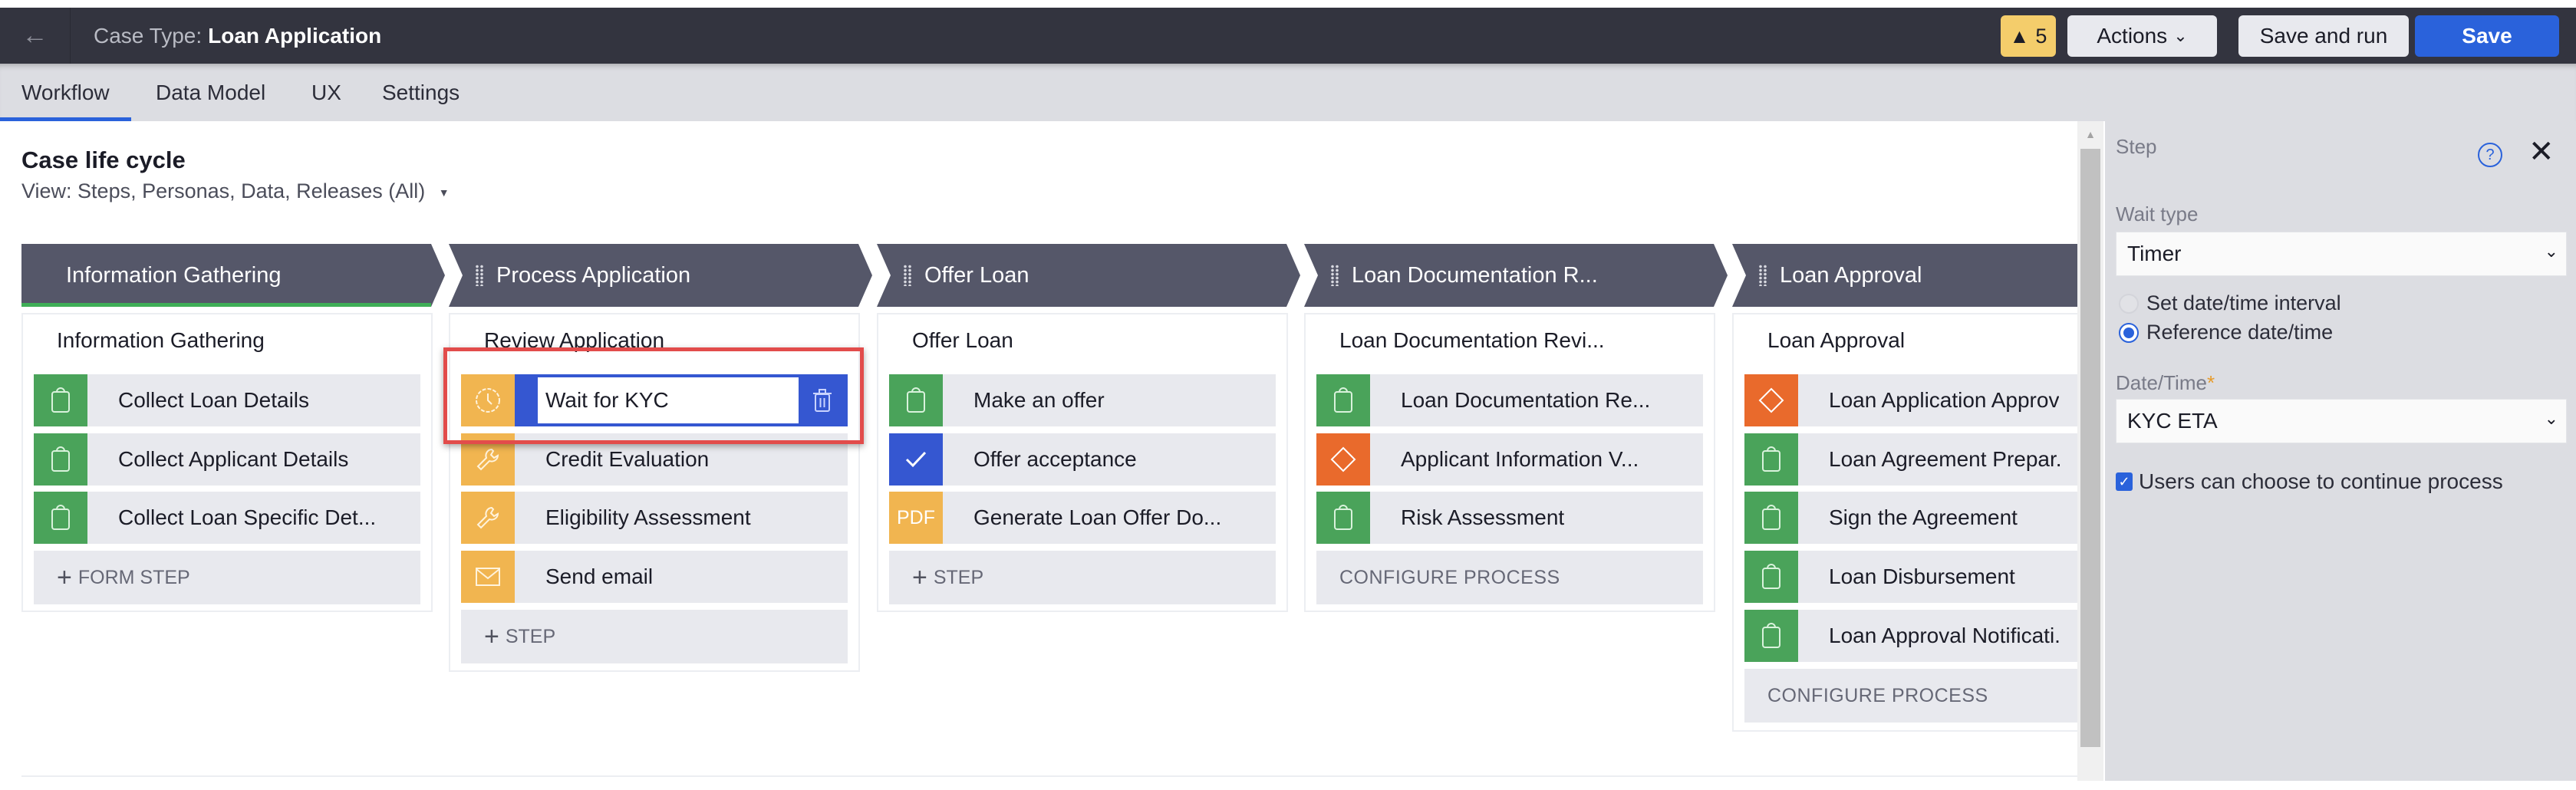  What do you see at coordinates (161, 341) in the screenshot?
I see `process-name: Information Gathering` at bounding box center [161, 341].